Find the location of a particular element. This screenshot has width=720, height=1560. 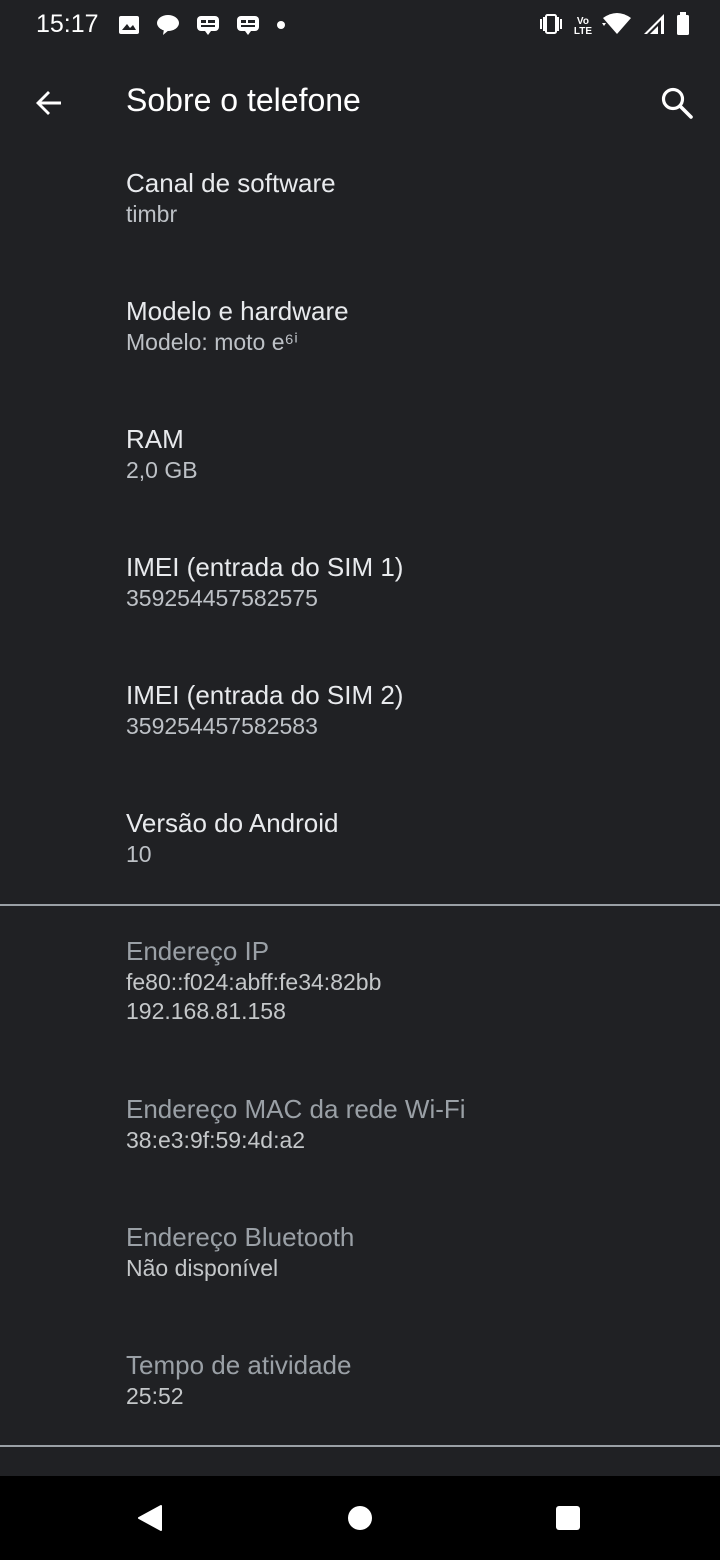

back-button is located at coordinates (49, 103).